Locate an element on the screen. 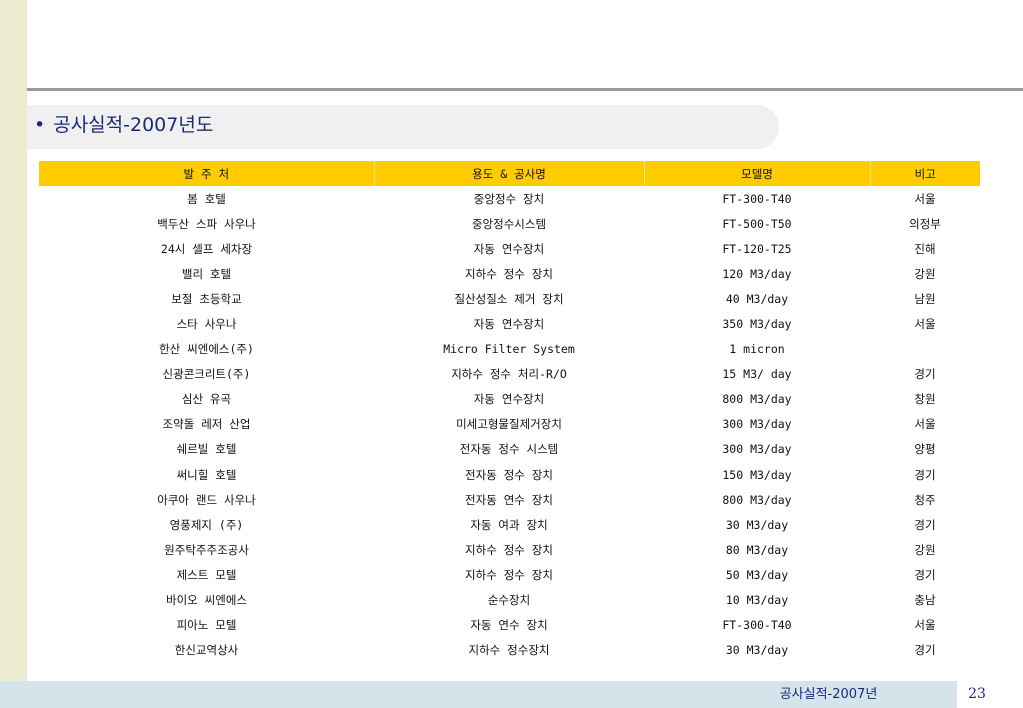 The image size is (1023, 708). cell-model: 1 micron is located at coordinates (757, 349).